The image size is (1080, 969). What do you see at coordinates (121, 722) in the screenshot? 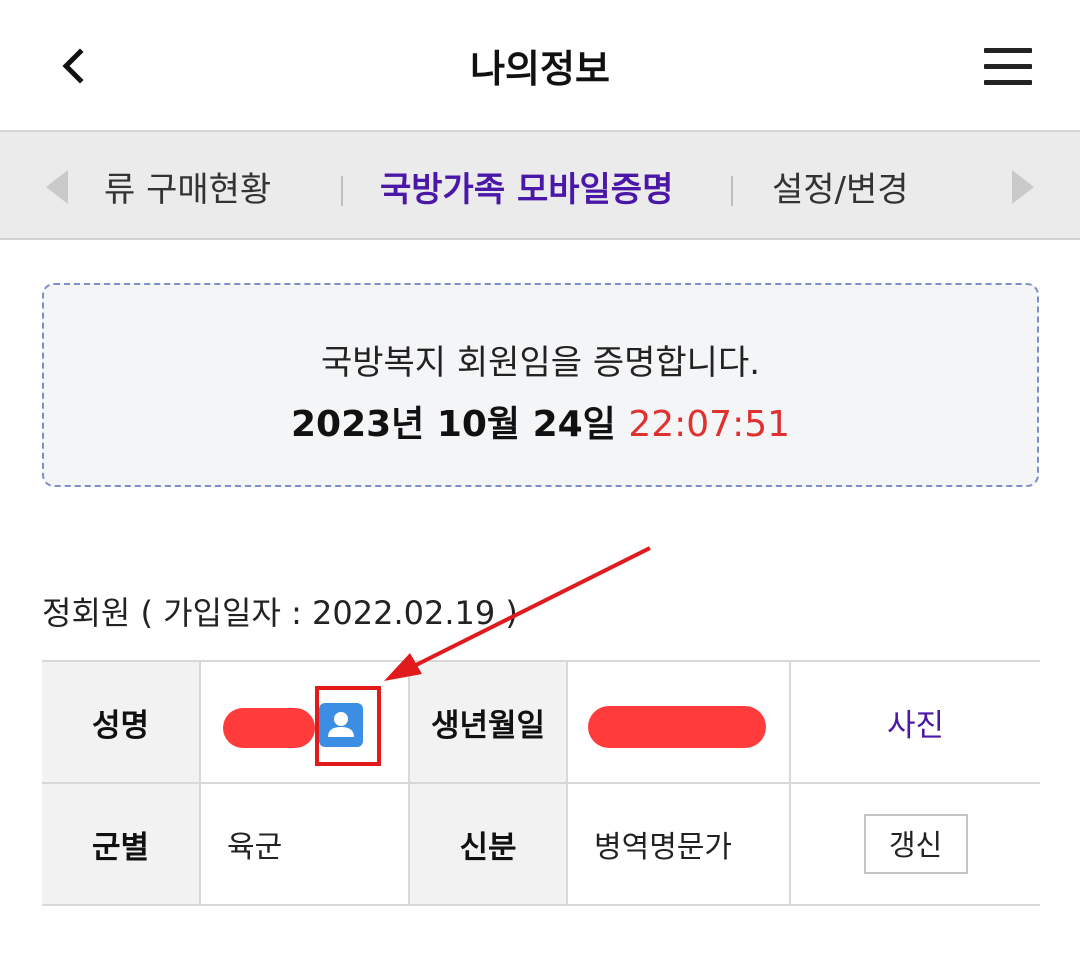
I see `name-label: 성명` at bounding box center [121, 722].